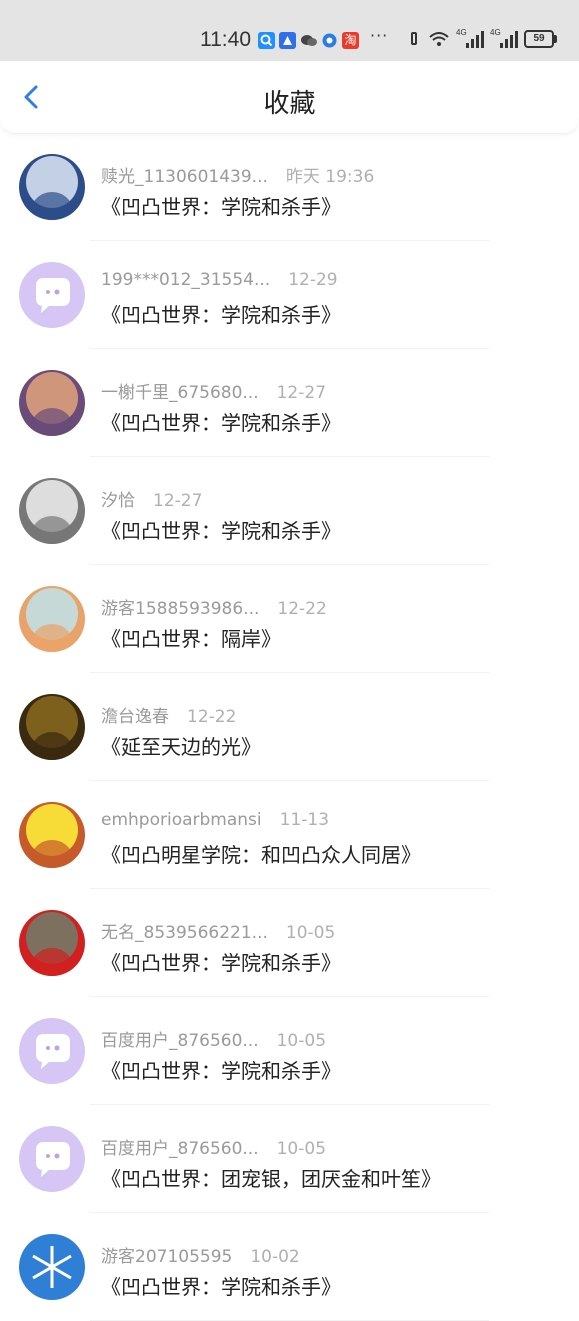 The height and width of the screenshot is (1321, 579). I want to click on status-bar: 11:40 淘 ··· 4G 4G 59, so click(289, 30).